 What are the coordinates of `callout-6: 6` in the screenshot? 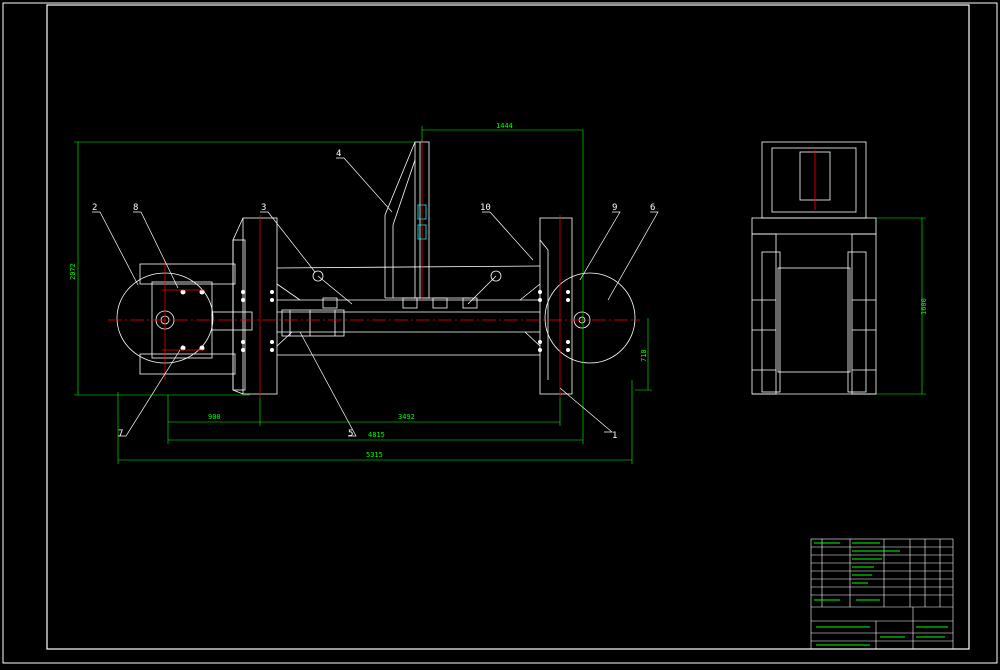 It's located at (652, 208).